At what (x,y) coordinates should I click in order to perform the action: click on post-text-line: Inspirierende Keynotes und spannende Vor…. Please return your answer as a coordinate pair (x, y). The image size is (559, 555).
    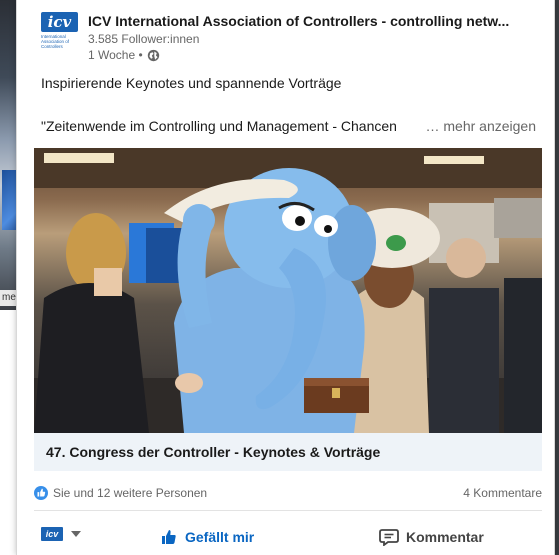
    Looking at the image, I should click on (191, 83).